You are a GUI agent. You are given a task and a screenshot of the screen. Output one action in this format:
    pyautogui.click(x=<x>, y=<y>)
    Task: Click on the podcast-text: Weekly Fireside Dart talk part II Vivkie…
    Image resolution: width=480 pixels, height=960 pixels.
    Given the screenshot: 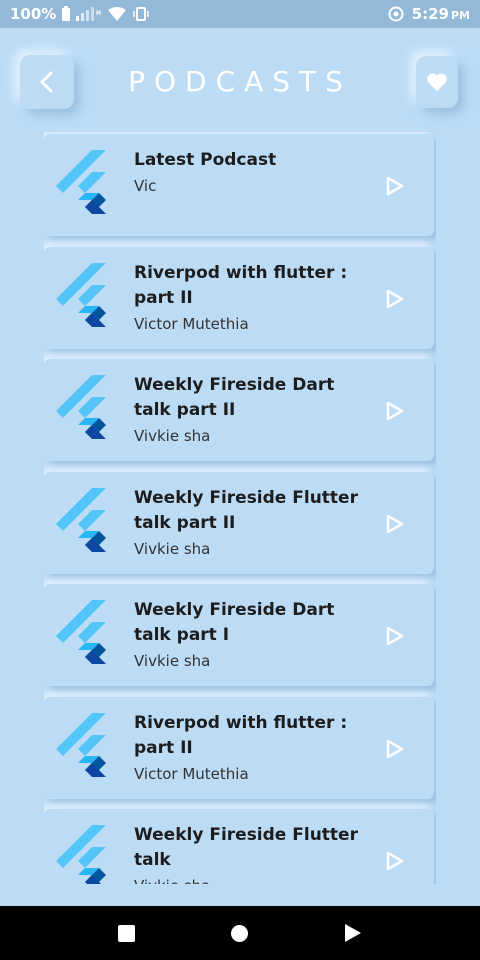 What is the action you would take?
    pyautogui.click(x=249, y=409)
    